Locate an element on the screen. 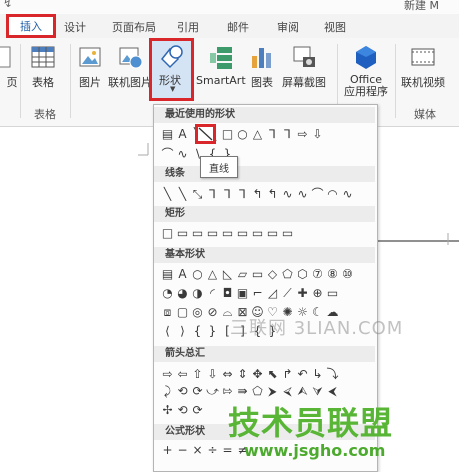  shape-item: ↳ is located at coordinates (317, 374).